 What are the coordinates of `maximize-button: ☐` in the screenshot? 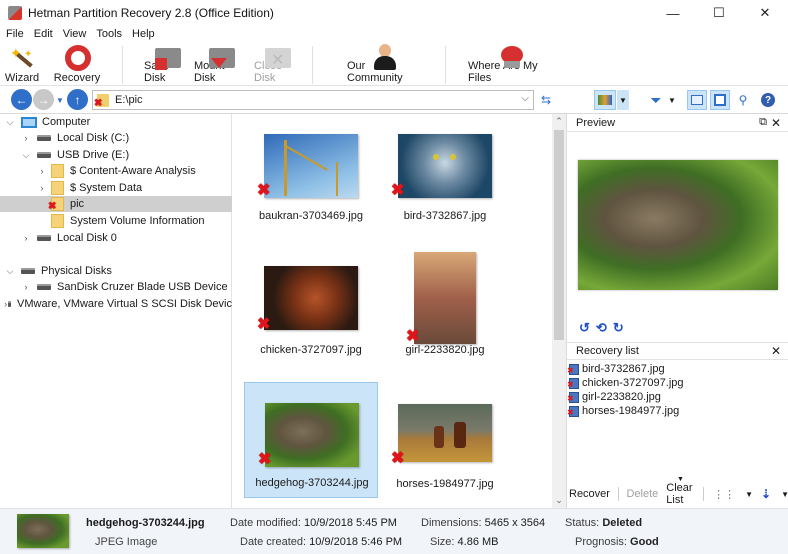 It's located at (719, 13).